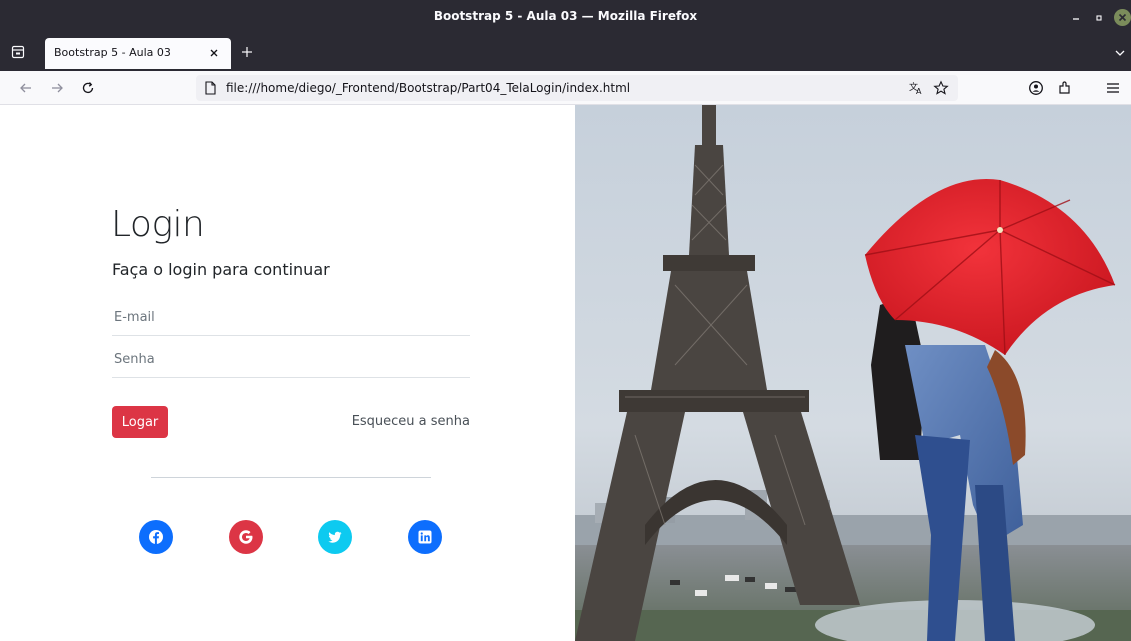 The width and height of the screenshot is (1131, 641). I want to click on password-input, so click(291, 360).